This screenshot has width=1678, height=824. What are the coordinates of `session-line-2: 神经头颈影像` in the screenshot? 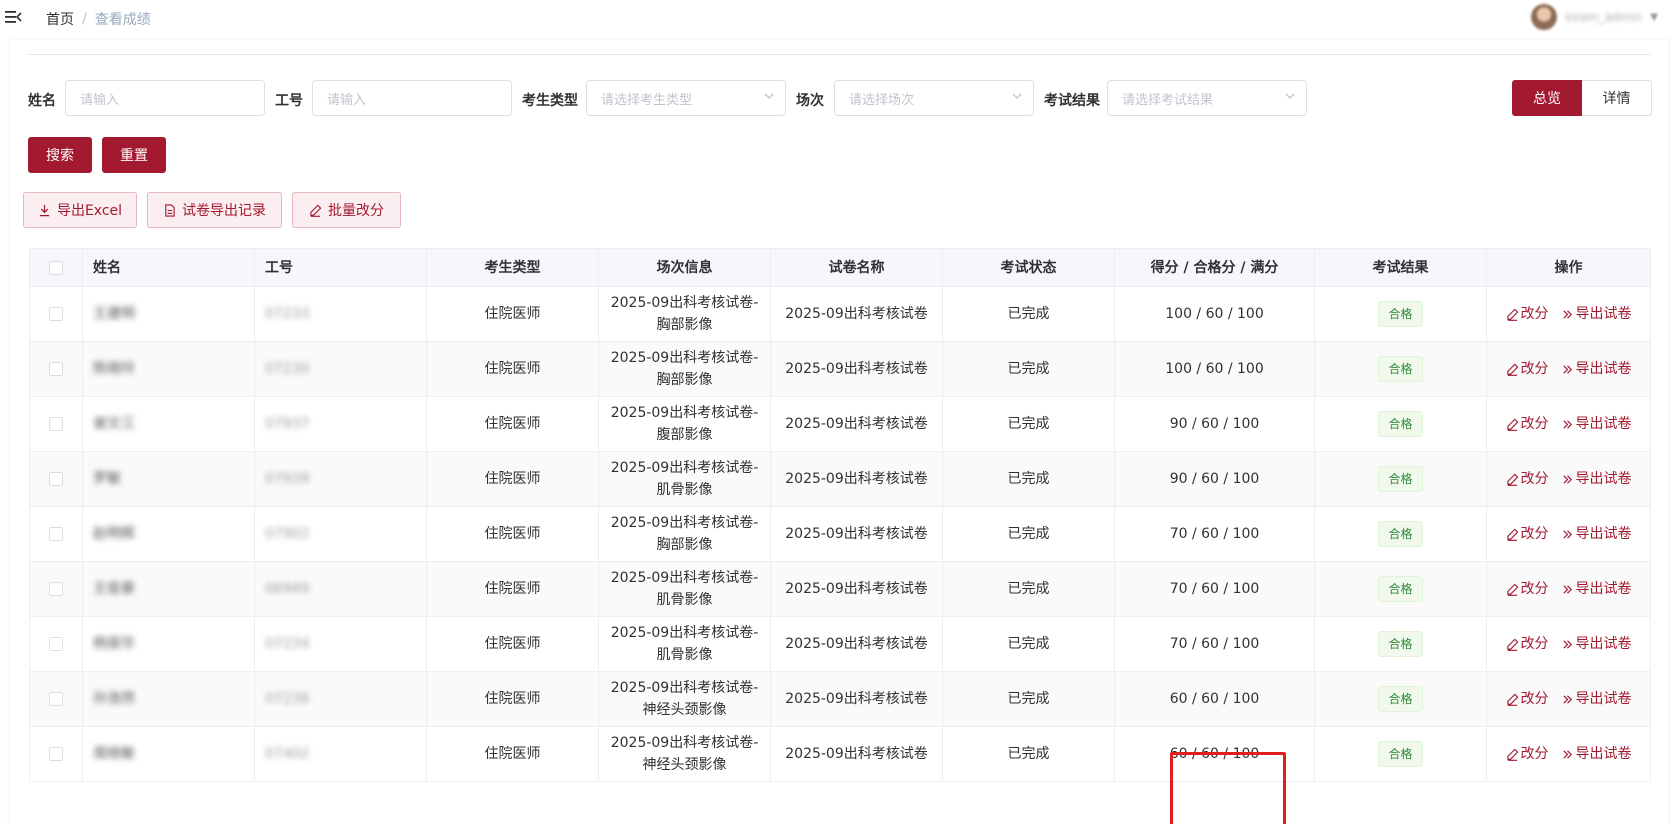 It's located at (684, 710).